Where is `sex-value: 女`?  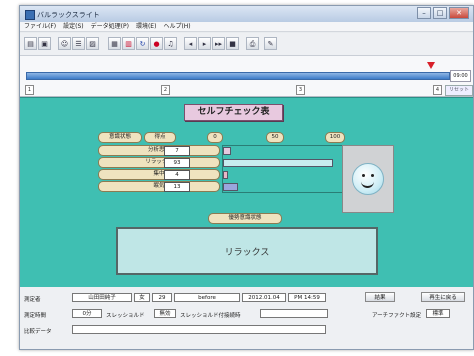
sex-value: 女 is located at coordinates (142, 297).